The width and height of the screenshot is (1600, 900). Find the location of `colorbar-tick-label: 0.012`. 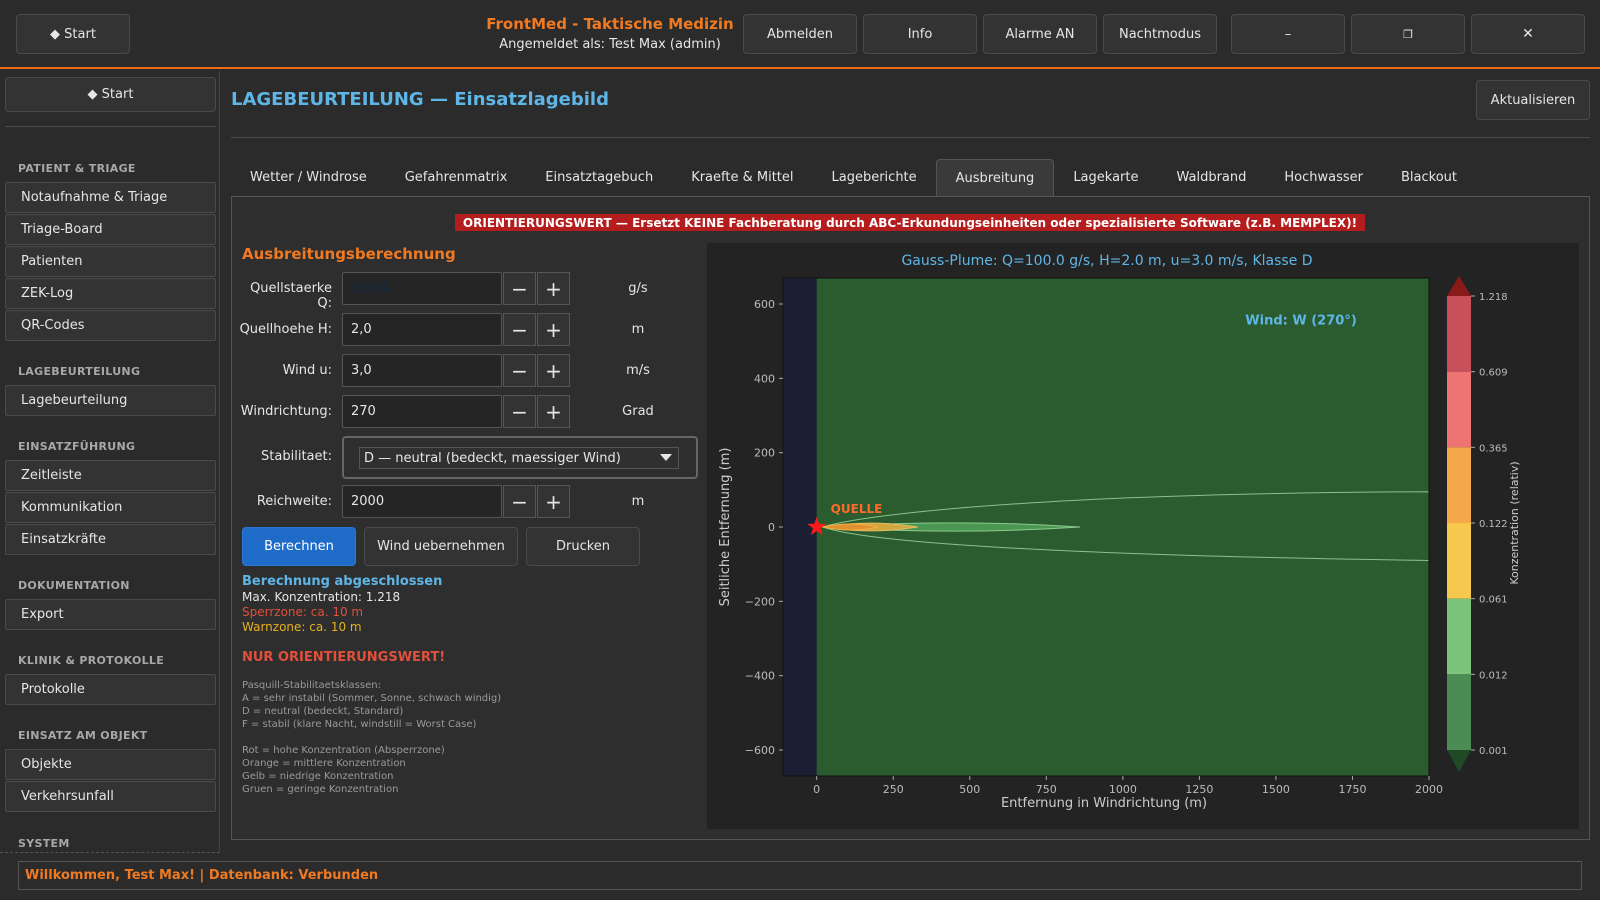

colorbar-tick-label: 0.012 is located at coordinates (1493, 675).